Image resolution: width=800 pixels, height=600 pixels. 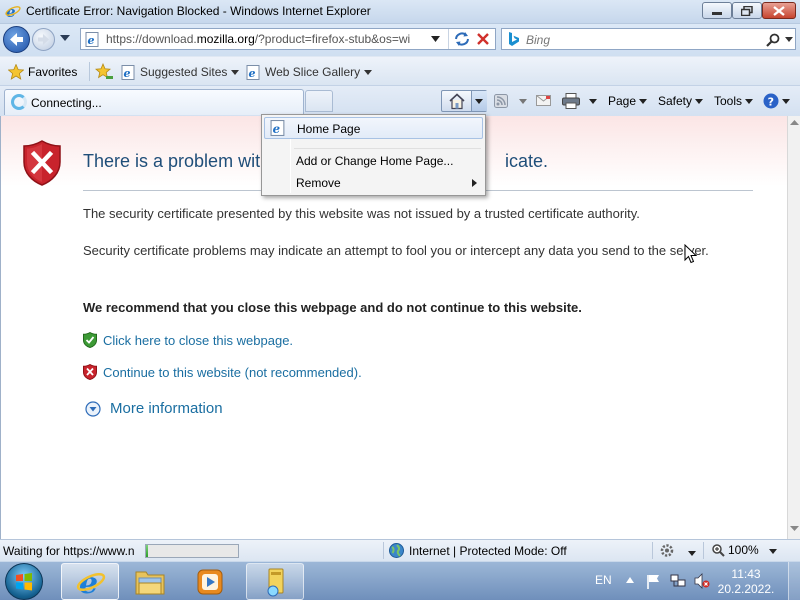 What do you see at coordinates (192, 551) in the screenshot?
I see `progress-bar` at bounding box center [192, 551].